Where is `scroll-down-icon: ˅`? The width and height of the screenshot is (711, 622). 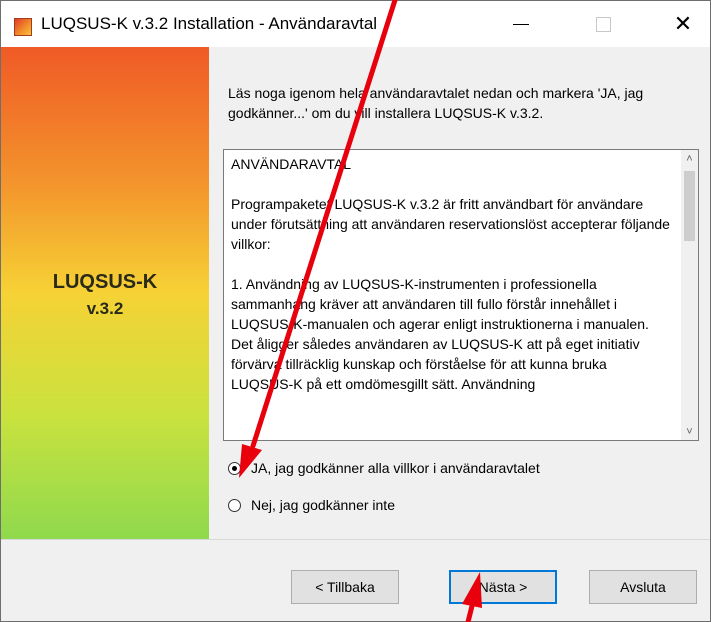
scroll-down-icon: ˅ is located at coordinates (689, 431).